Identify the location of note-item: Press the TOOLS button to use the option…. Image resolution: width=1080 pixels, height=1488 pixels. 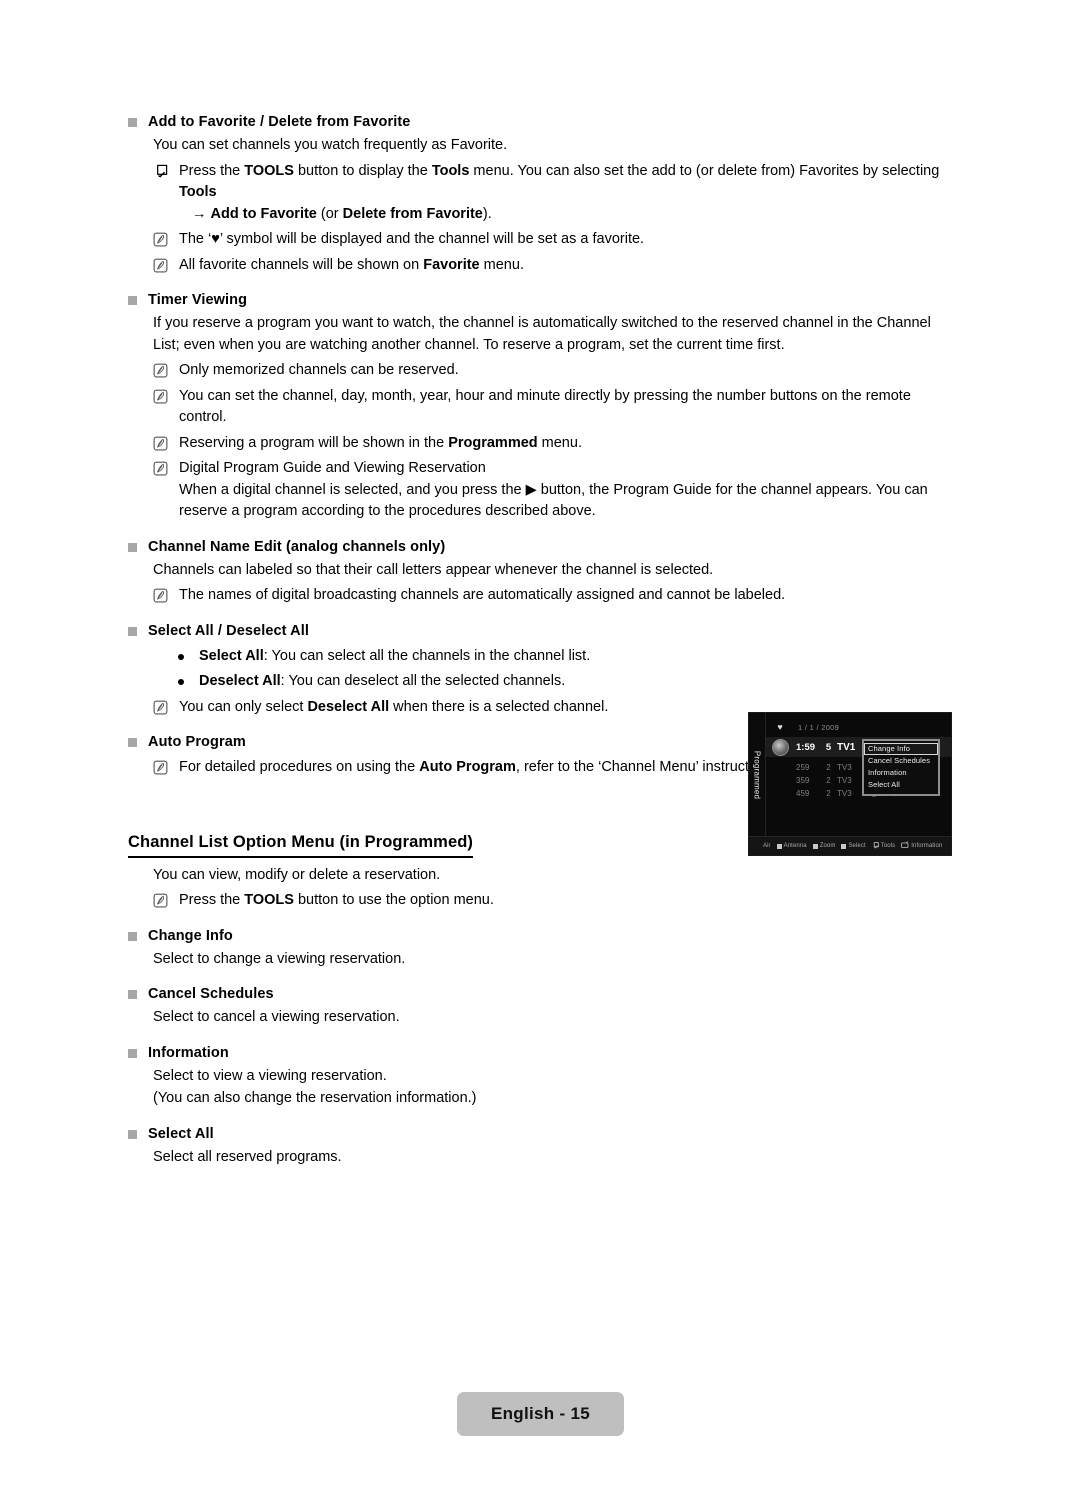
(556, 901).